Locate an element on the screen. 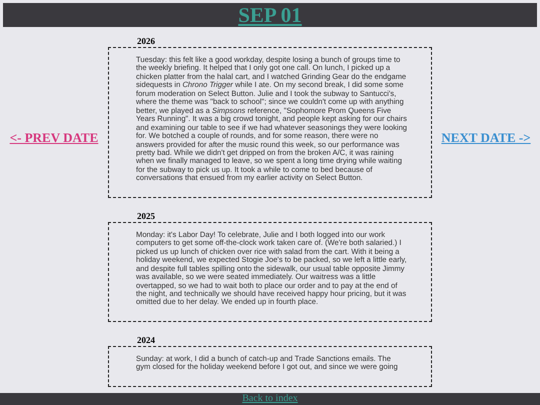 The image size is (540, 405). back-to-index-link: Back to index is located at coordinates (270, 399).